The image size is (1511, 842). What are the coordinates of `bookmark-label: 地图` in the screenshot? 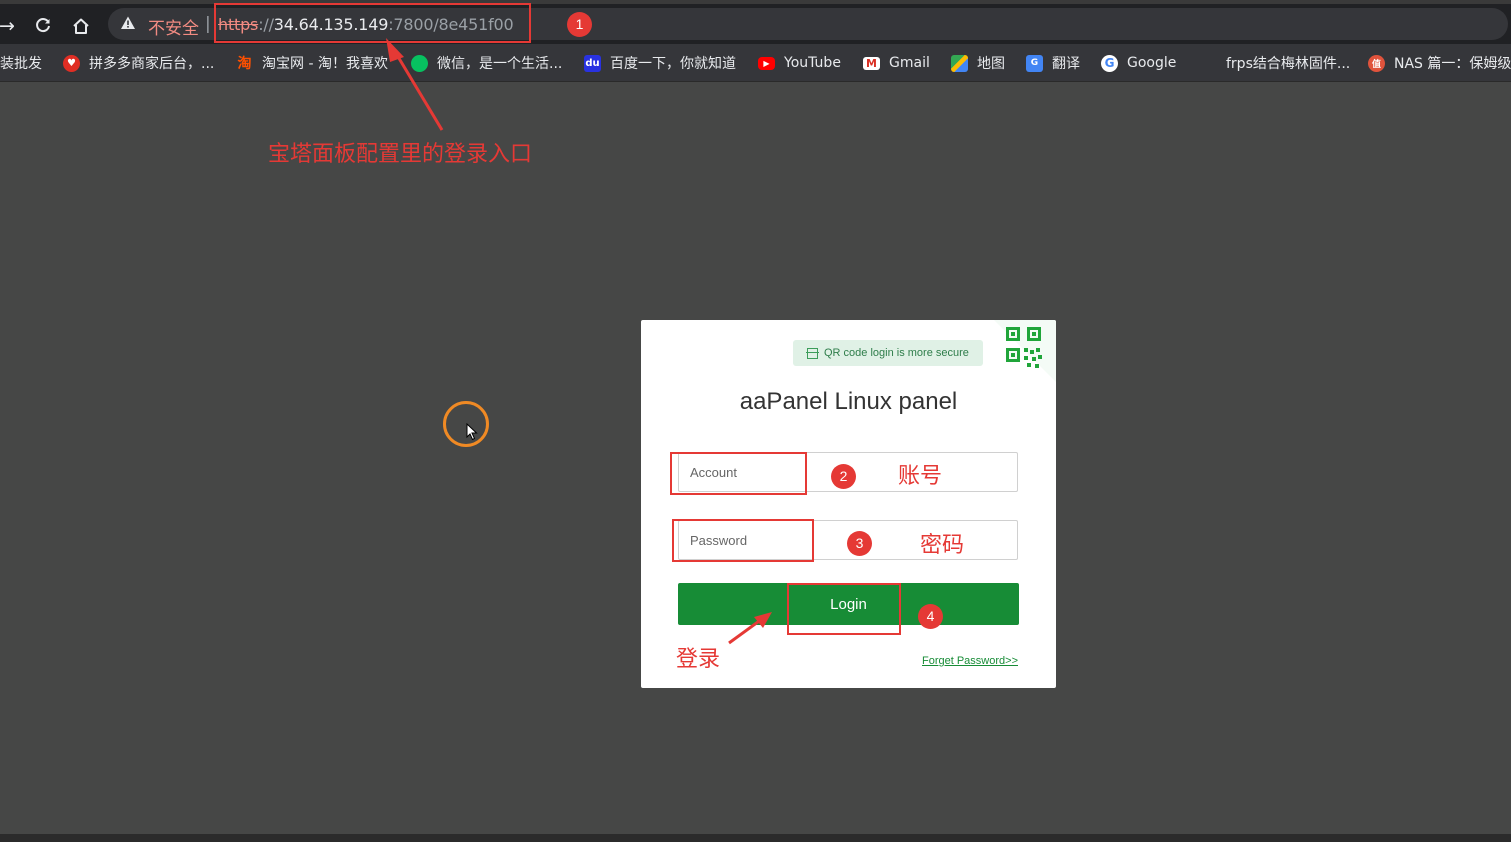 It's located at (991, 64).